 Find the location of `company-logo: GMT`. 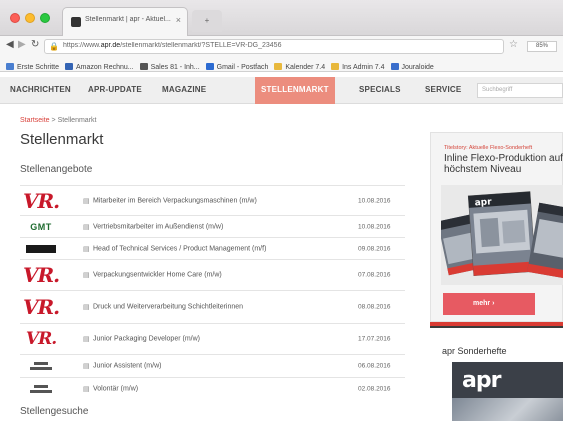

company-logo: GMT is located at coordinates (41, 226).